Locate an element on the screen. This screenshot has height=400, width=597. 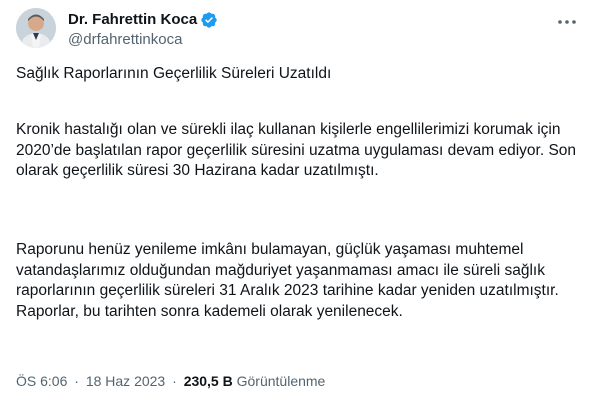
more-options-icon is located at coordinates (567, 22).